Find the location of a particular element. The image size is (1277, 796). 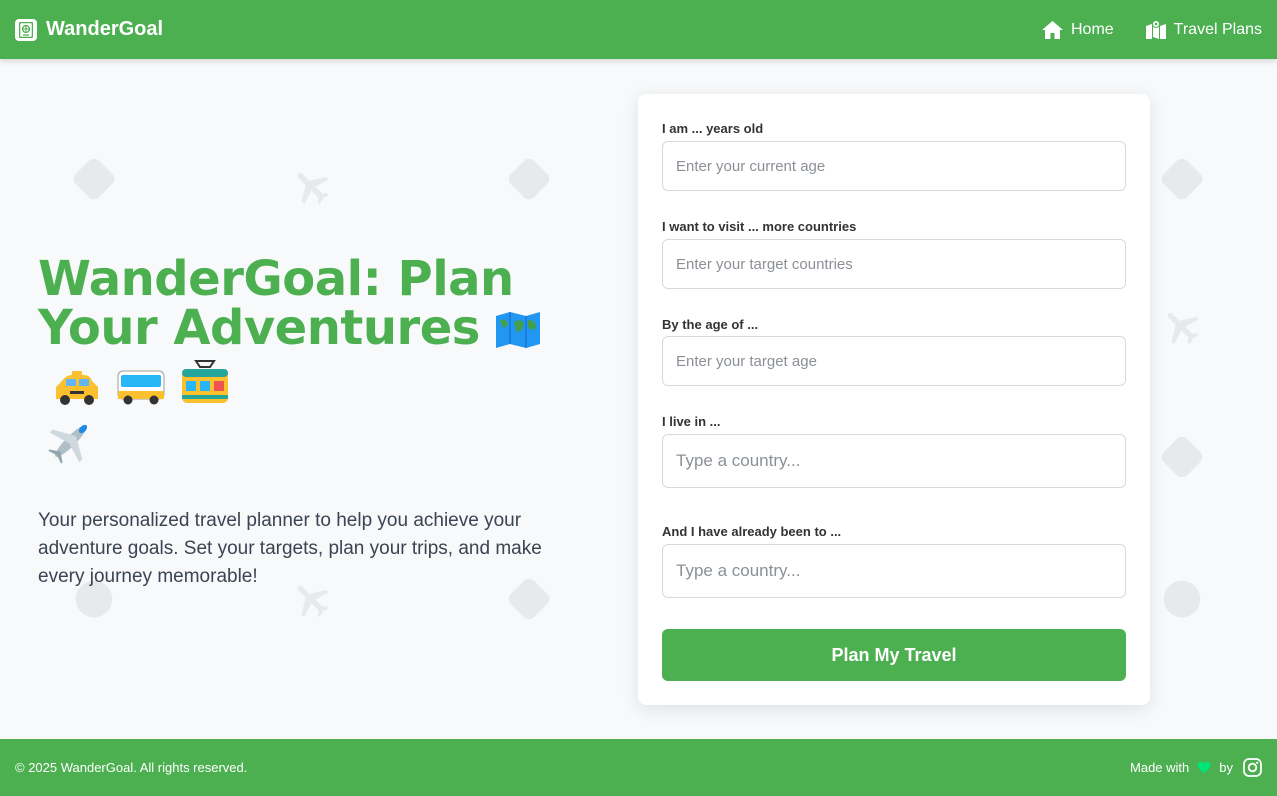

nav-home-label: Home is located at coordinates (1092, 29).